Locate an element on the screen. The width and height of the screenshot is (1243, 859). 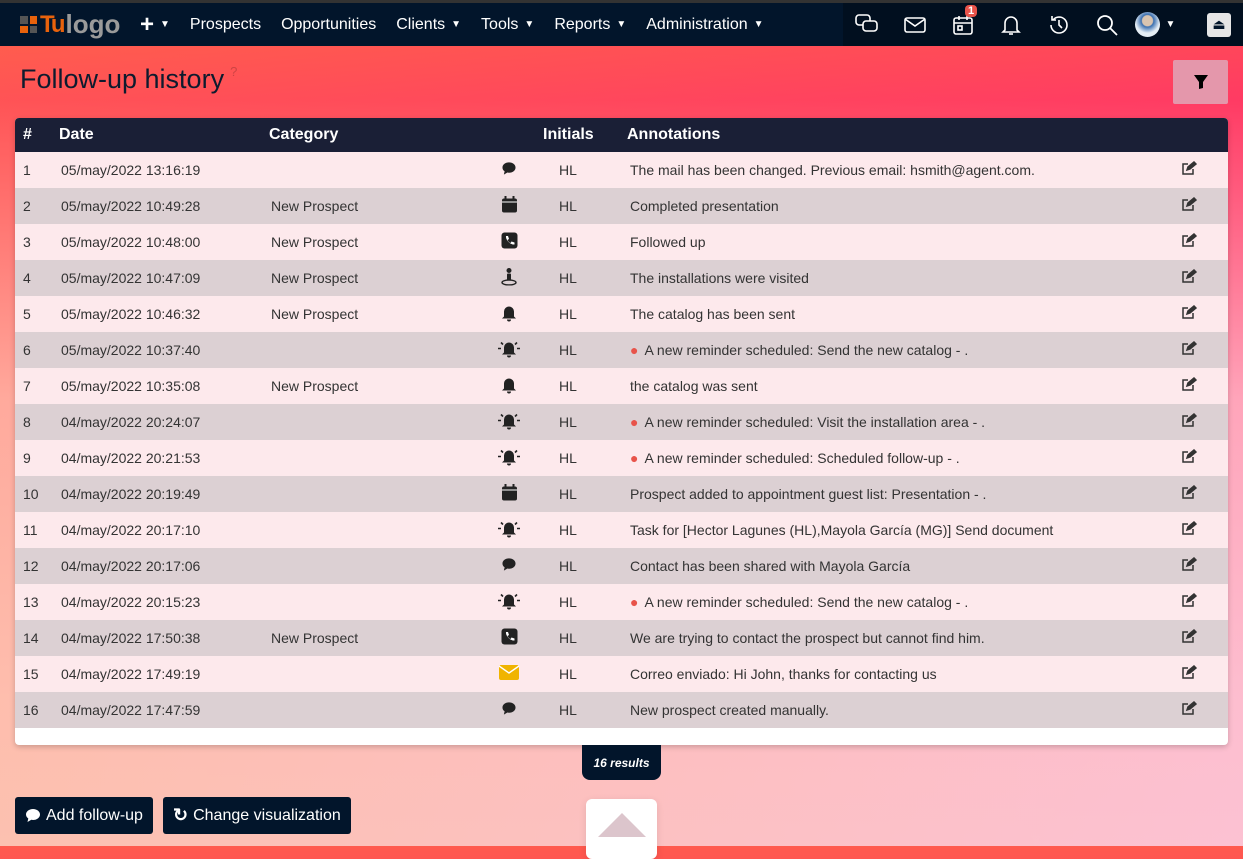
row-number: 13 is located at coordinates (31, 602).